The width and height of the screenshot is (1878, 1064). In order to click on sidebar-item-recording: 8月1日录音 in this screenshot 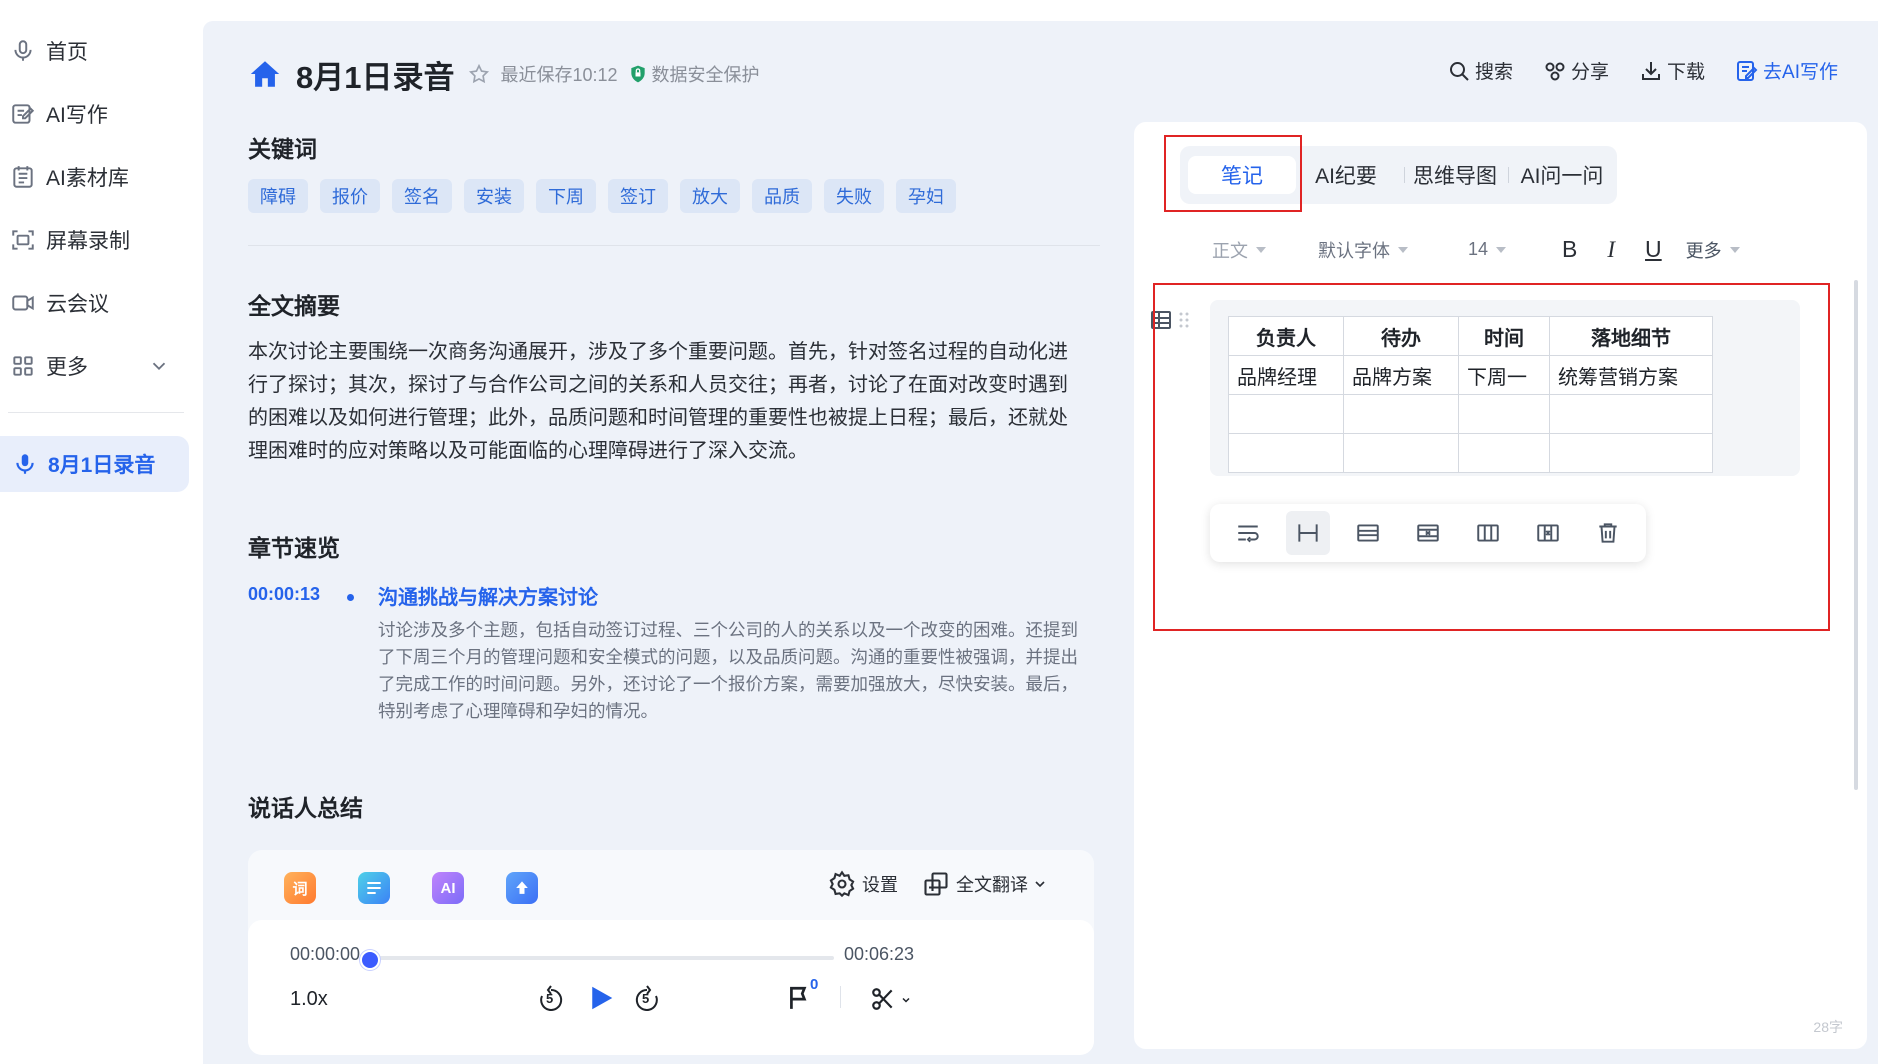, I will do `click(94, 464)`.